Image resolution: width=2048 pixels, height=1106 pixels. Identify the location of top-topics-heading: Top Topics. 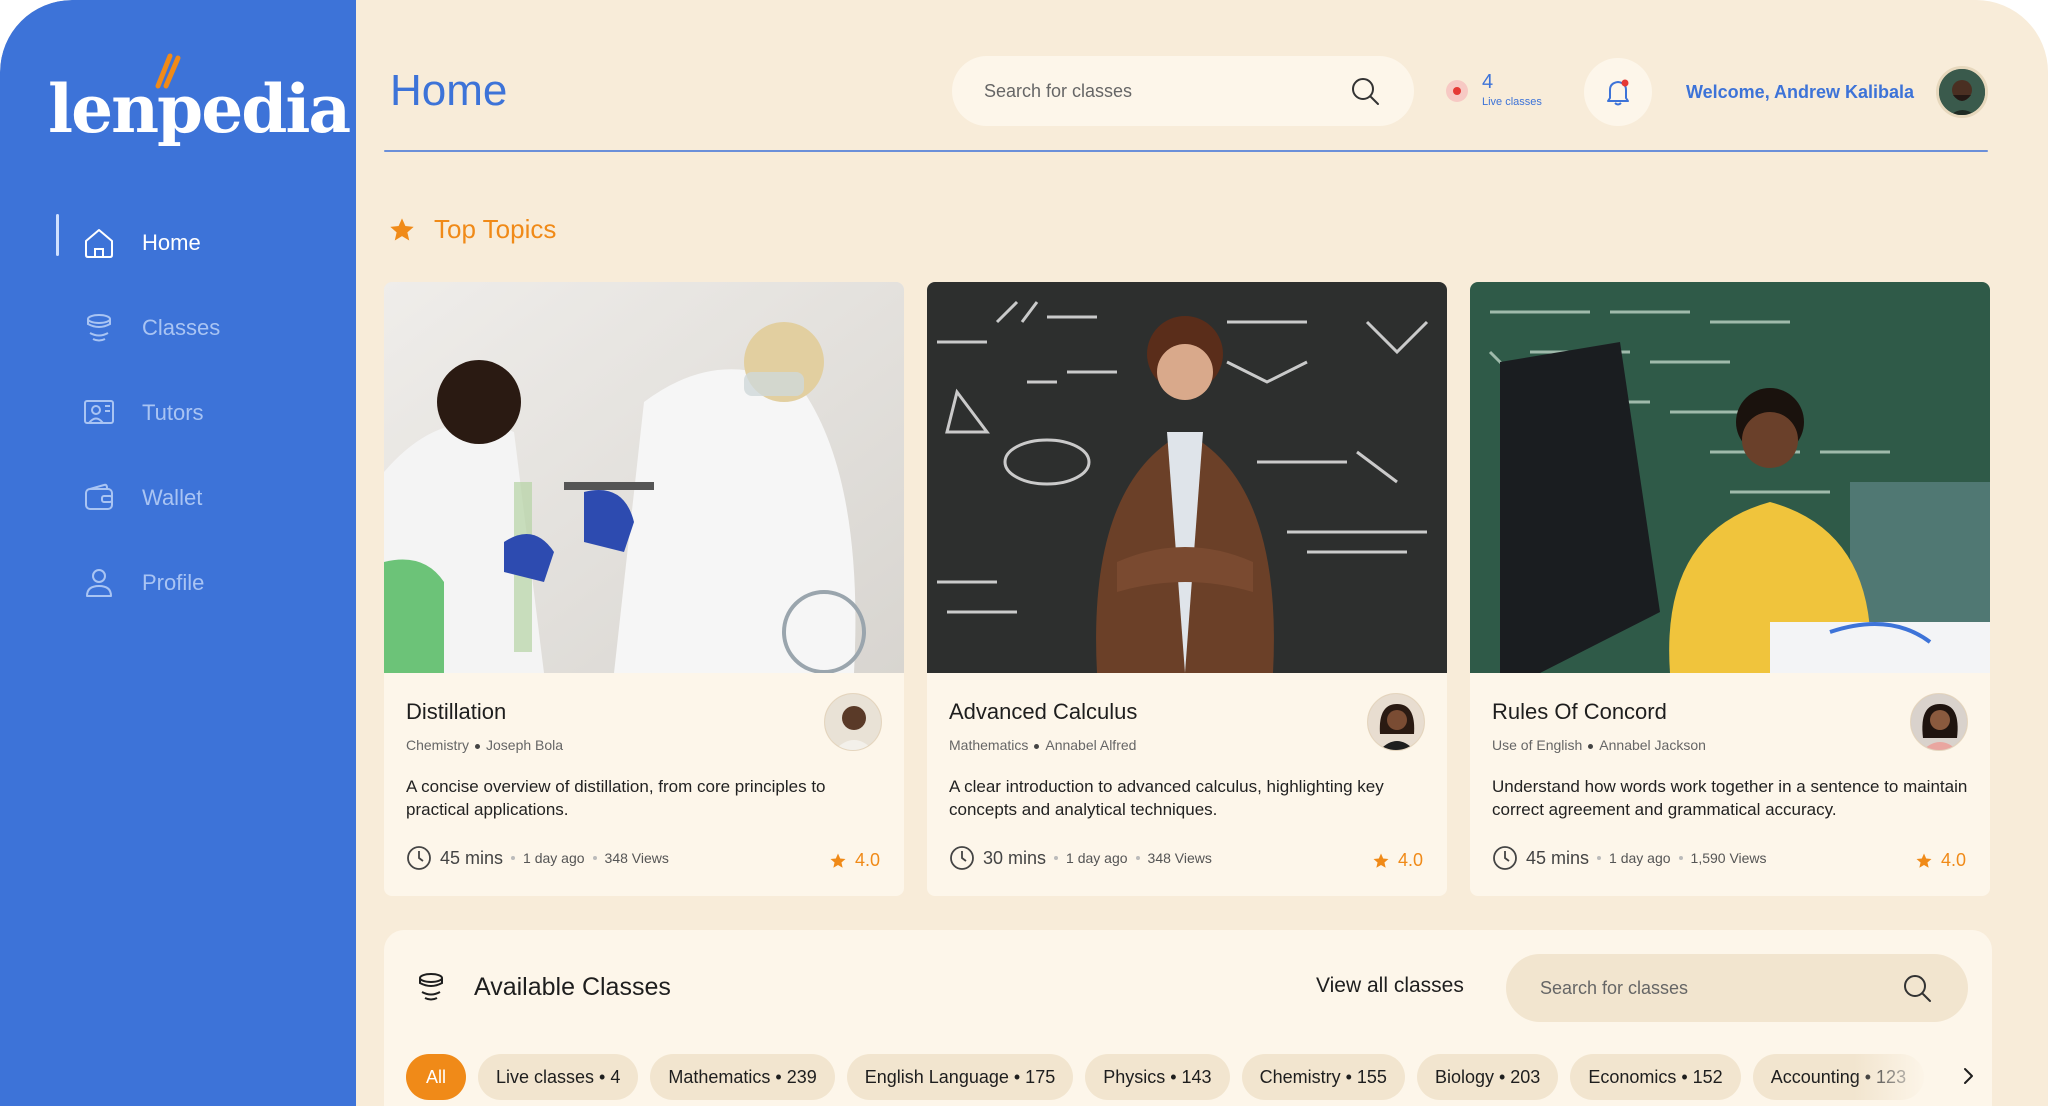
(472, 229).